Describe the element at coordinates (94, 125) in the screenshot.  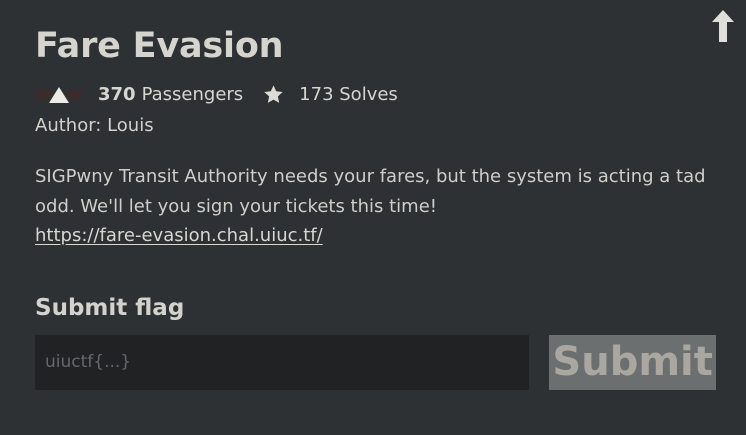
I see `author-line: Author: Louis` at that location.